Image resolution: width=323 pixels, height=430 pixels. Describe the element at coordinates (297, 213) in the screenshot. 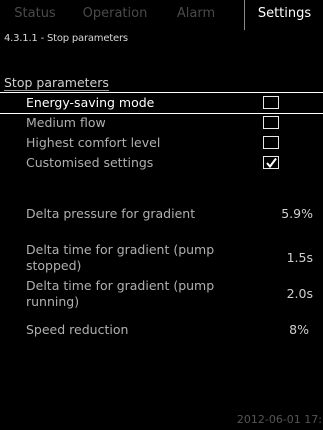

I see `param-value: 5.9%` at that location.